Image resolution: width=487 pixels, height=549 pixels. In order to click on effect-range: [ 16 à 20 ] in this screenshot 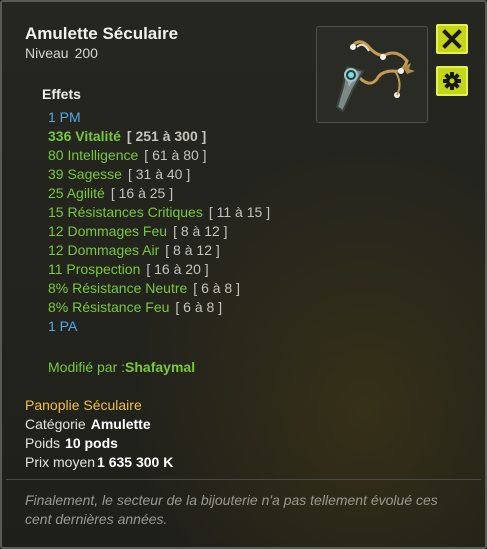, I will do `click(177, 269)`.